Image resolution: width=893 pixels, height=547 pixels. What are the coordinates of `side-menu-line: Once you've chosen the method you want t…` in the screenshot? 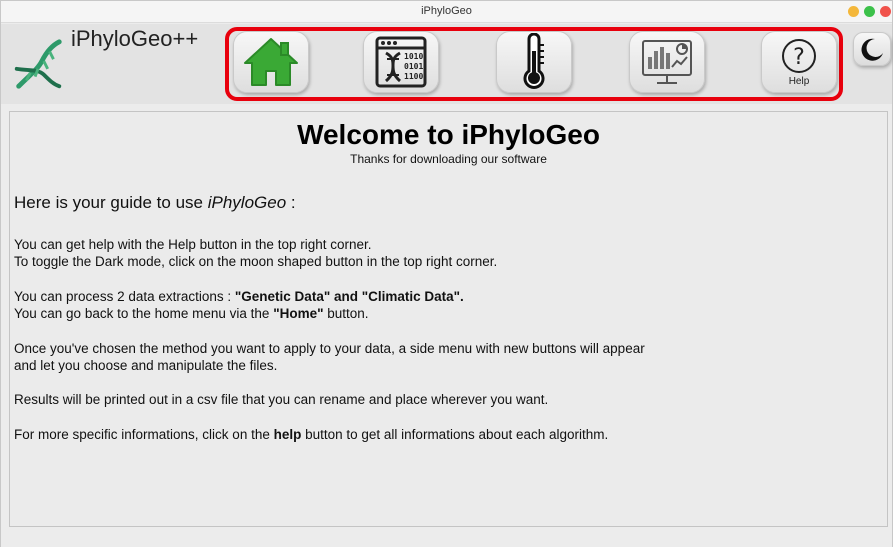 It's located at (329, 348).